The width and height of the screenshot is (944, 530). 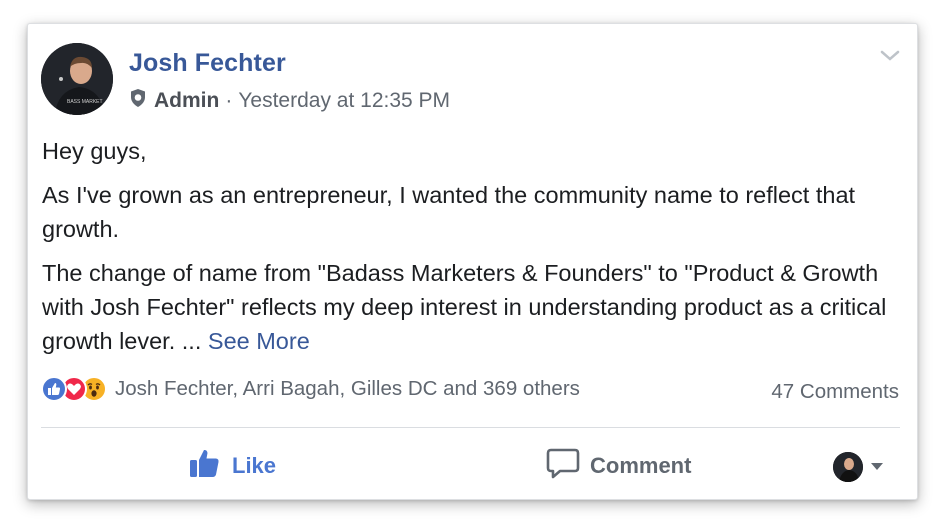 I want to click on author-name: Josh Fechter, so click(x=207, y=63).